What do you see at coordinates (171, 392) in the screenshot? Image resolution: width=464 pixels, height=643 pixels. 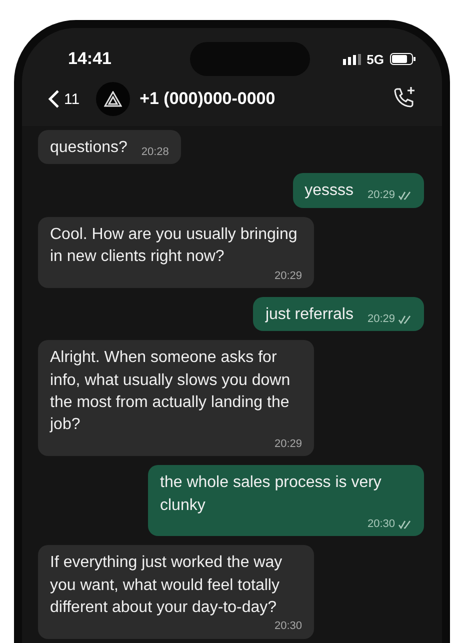 I see `message-text: Alright. When someone asks for info, what usually slows you down the most from actually landing the job?` at bounding box center [171, 392].